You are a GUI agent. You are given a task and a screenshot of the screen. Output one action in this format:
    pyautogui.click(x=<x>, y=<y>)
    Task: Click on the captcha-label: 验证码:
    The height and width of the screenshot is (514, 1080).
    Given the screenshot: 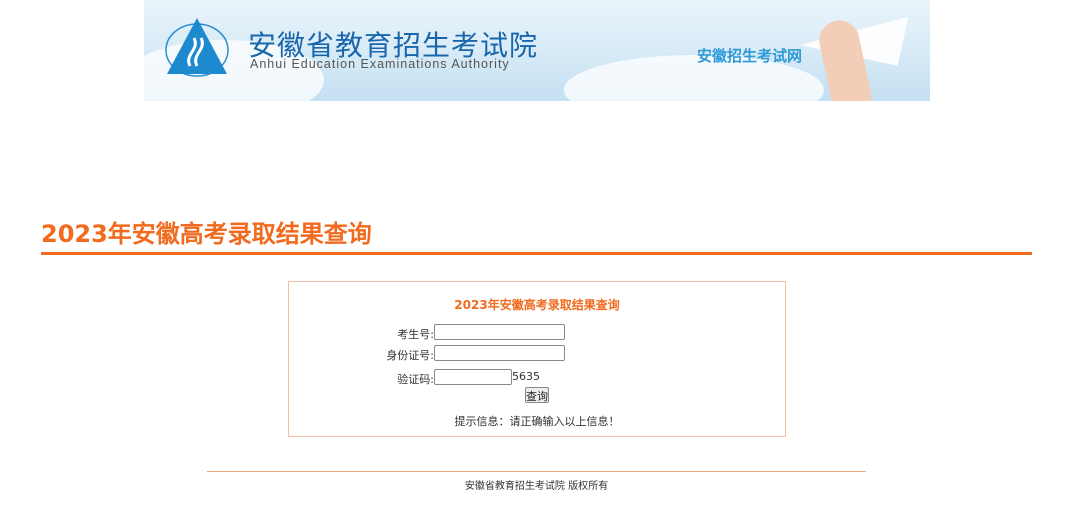 What is the action you would take?
    pyautogui.click(x=415, y=379)
    